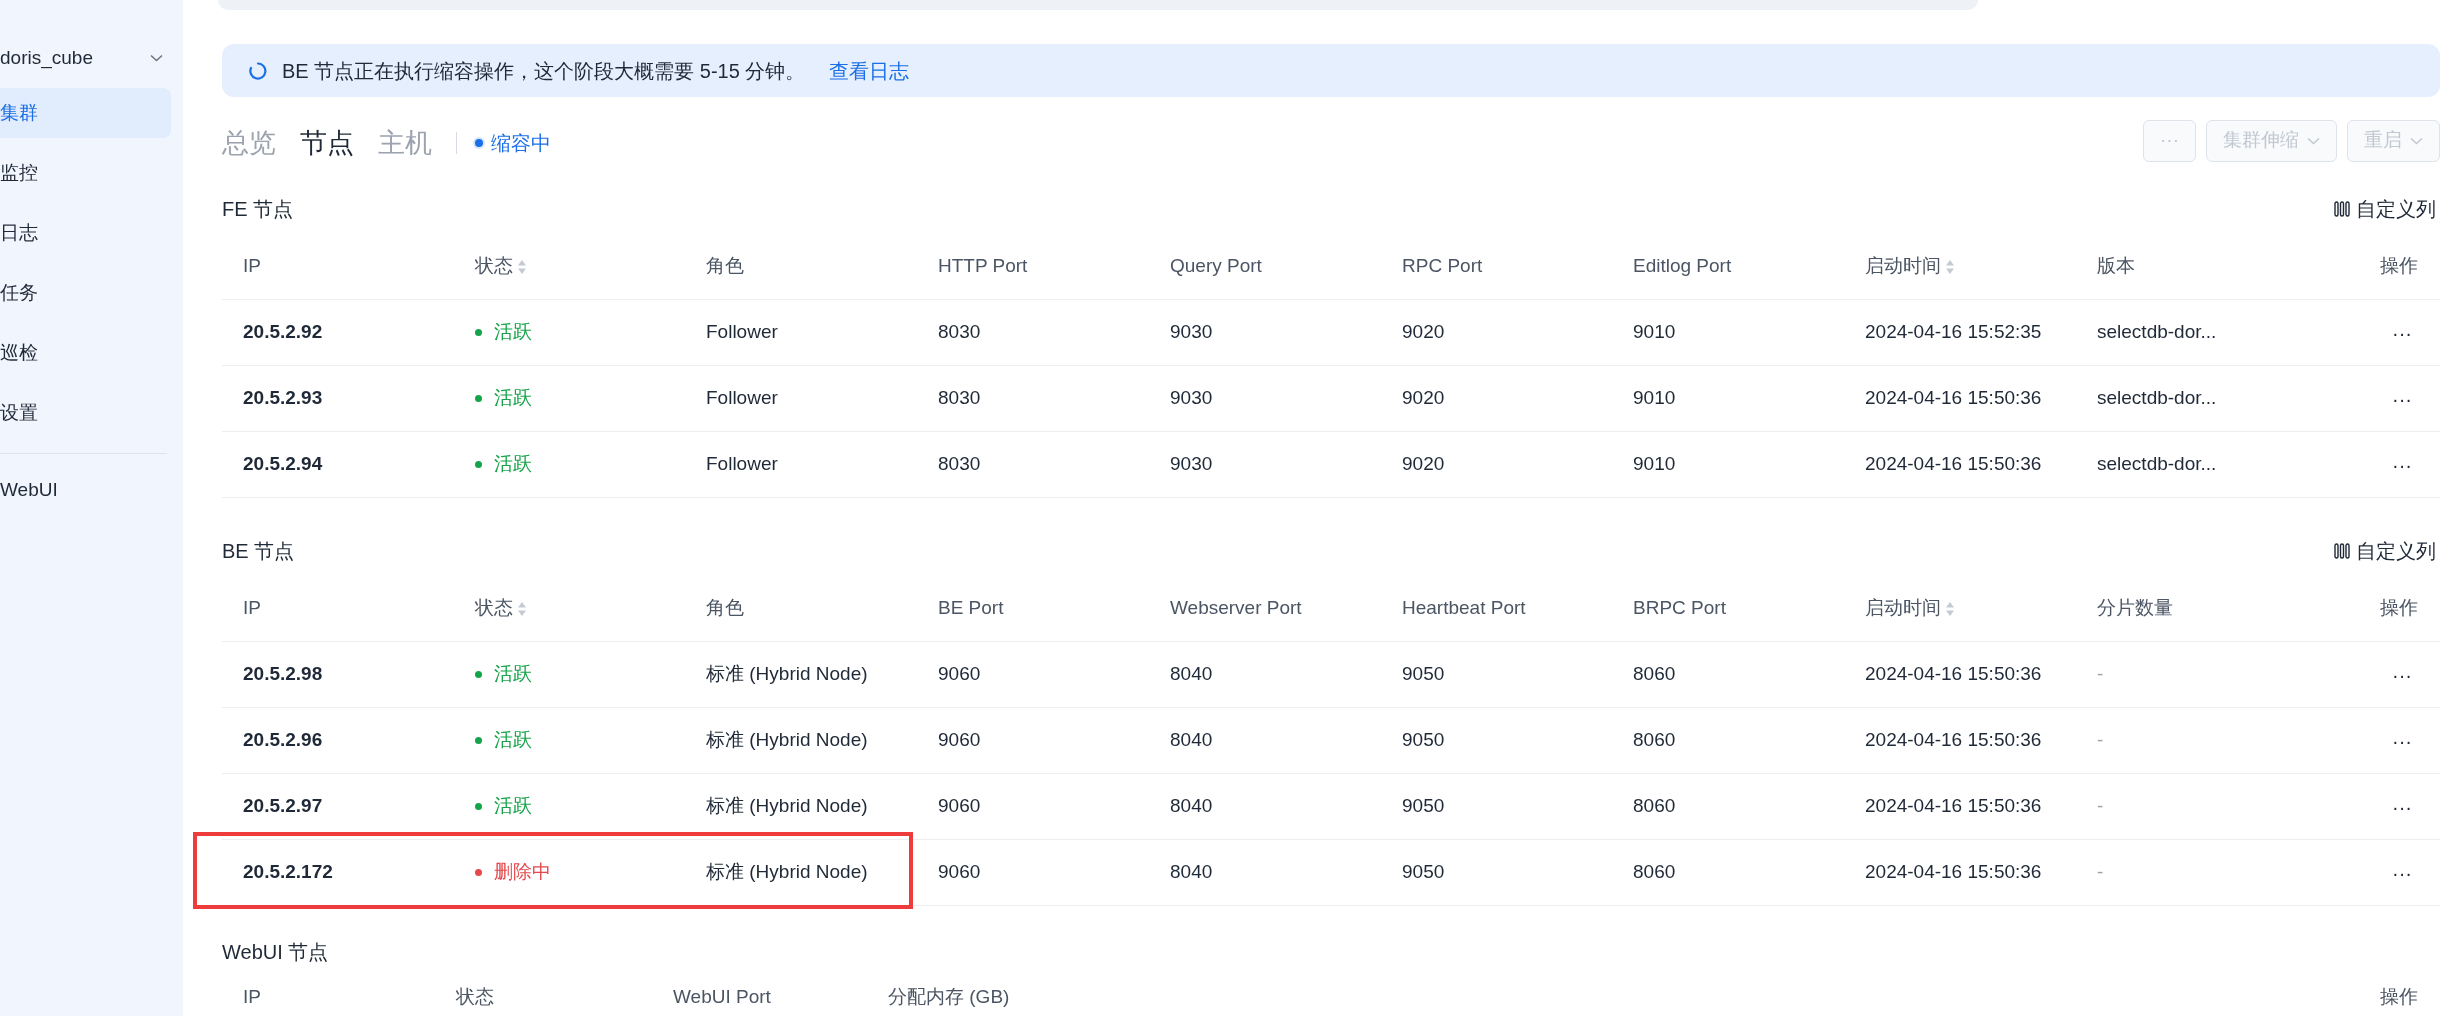  What do you see at coordinates (85, 353) in the screenshot?
I see `sidebar-item: 巡检` at bounding box center [85, 353].